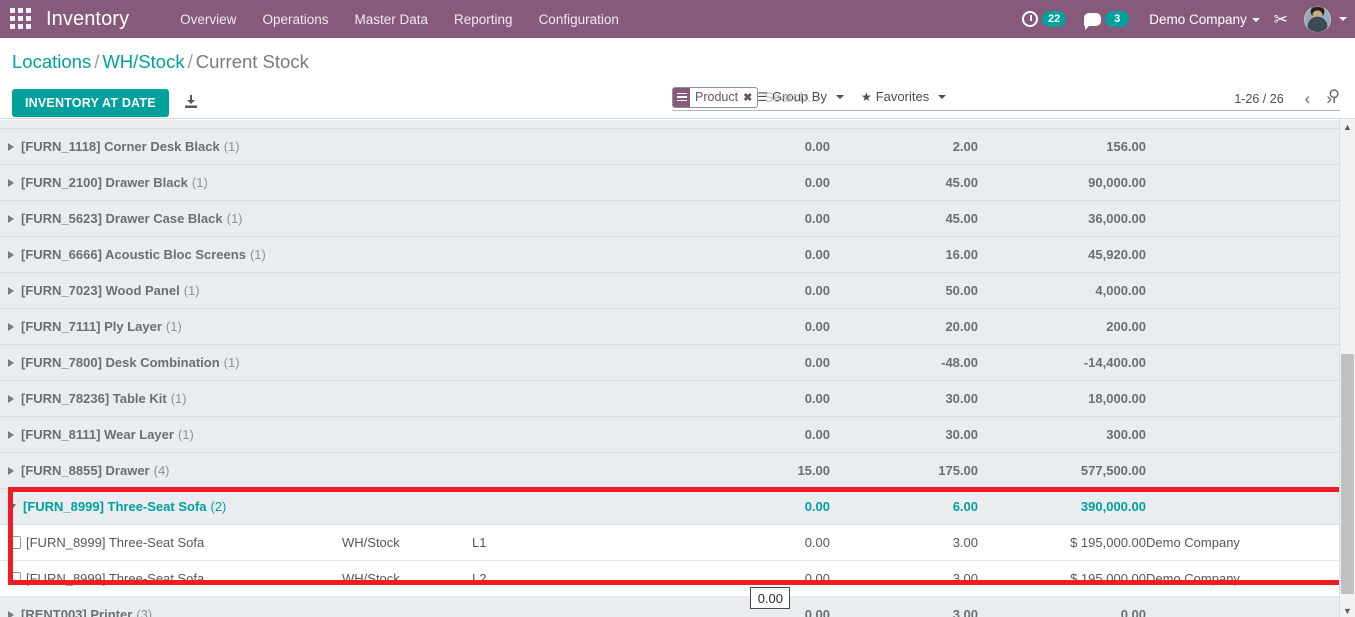  What do you see at coordinates (21, 19) in the screenshot?
I see `apps-grid-icon` at bounding box center [21, 19].